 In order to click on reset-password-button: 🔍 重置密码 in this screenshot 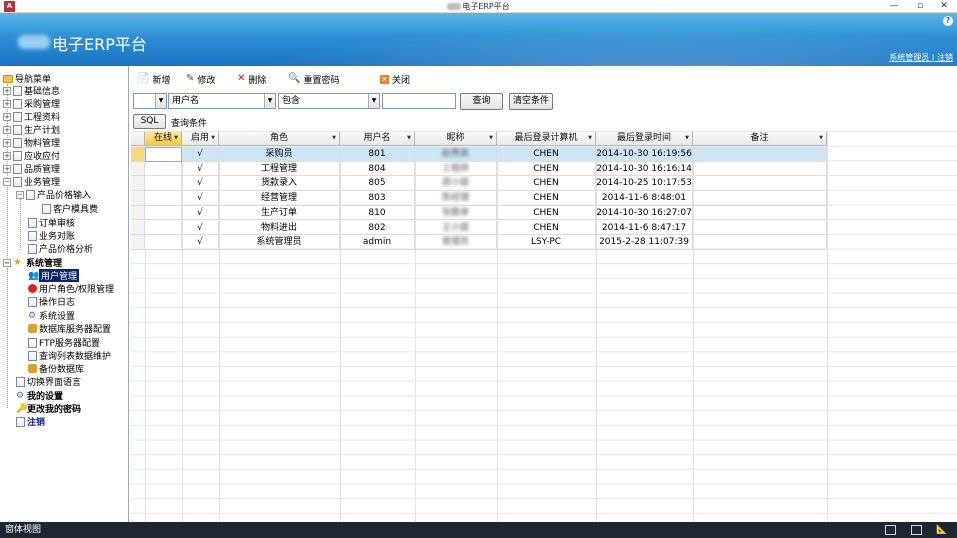, I will do `click(313, 79)`.